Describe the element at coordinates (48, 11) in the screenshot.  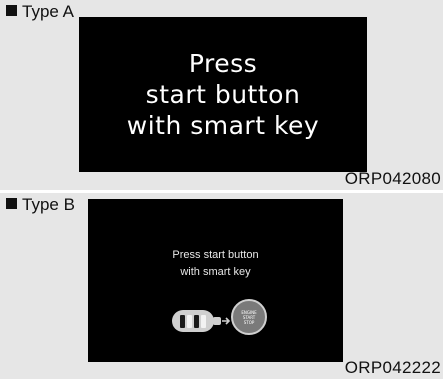
I see `type-a-label-text: Type A` at that location.